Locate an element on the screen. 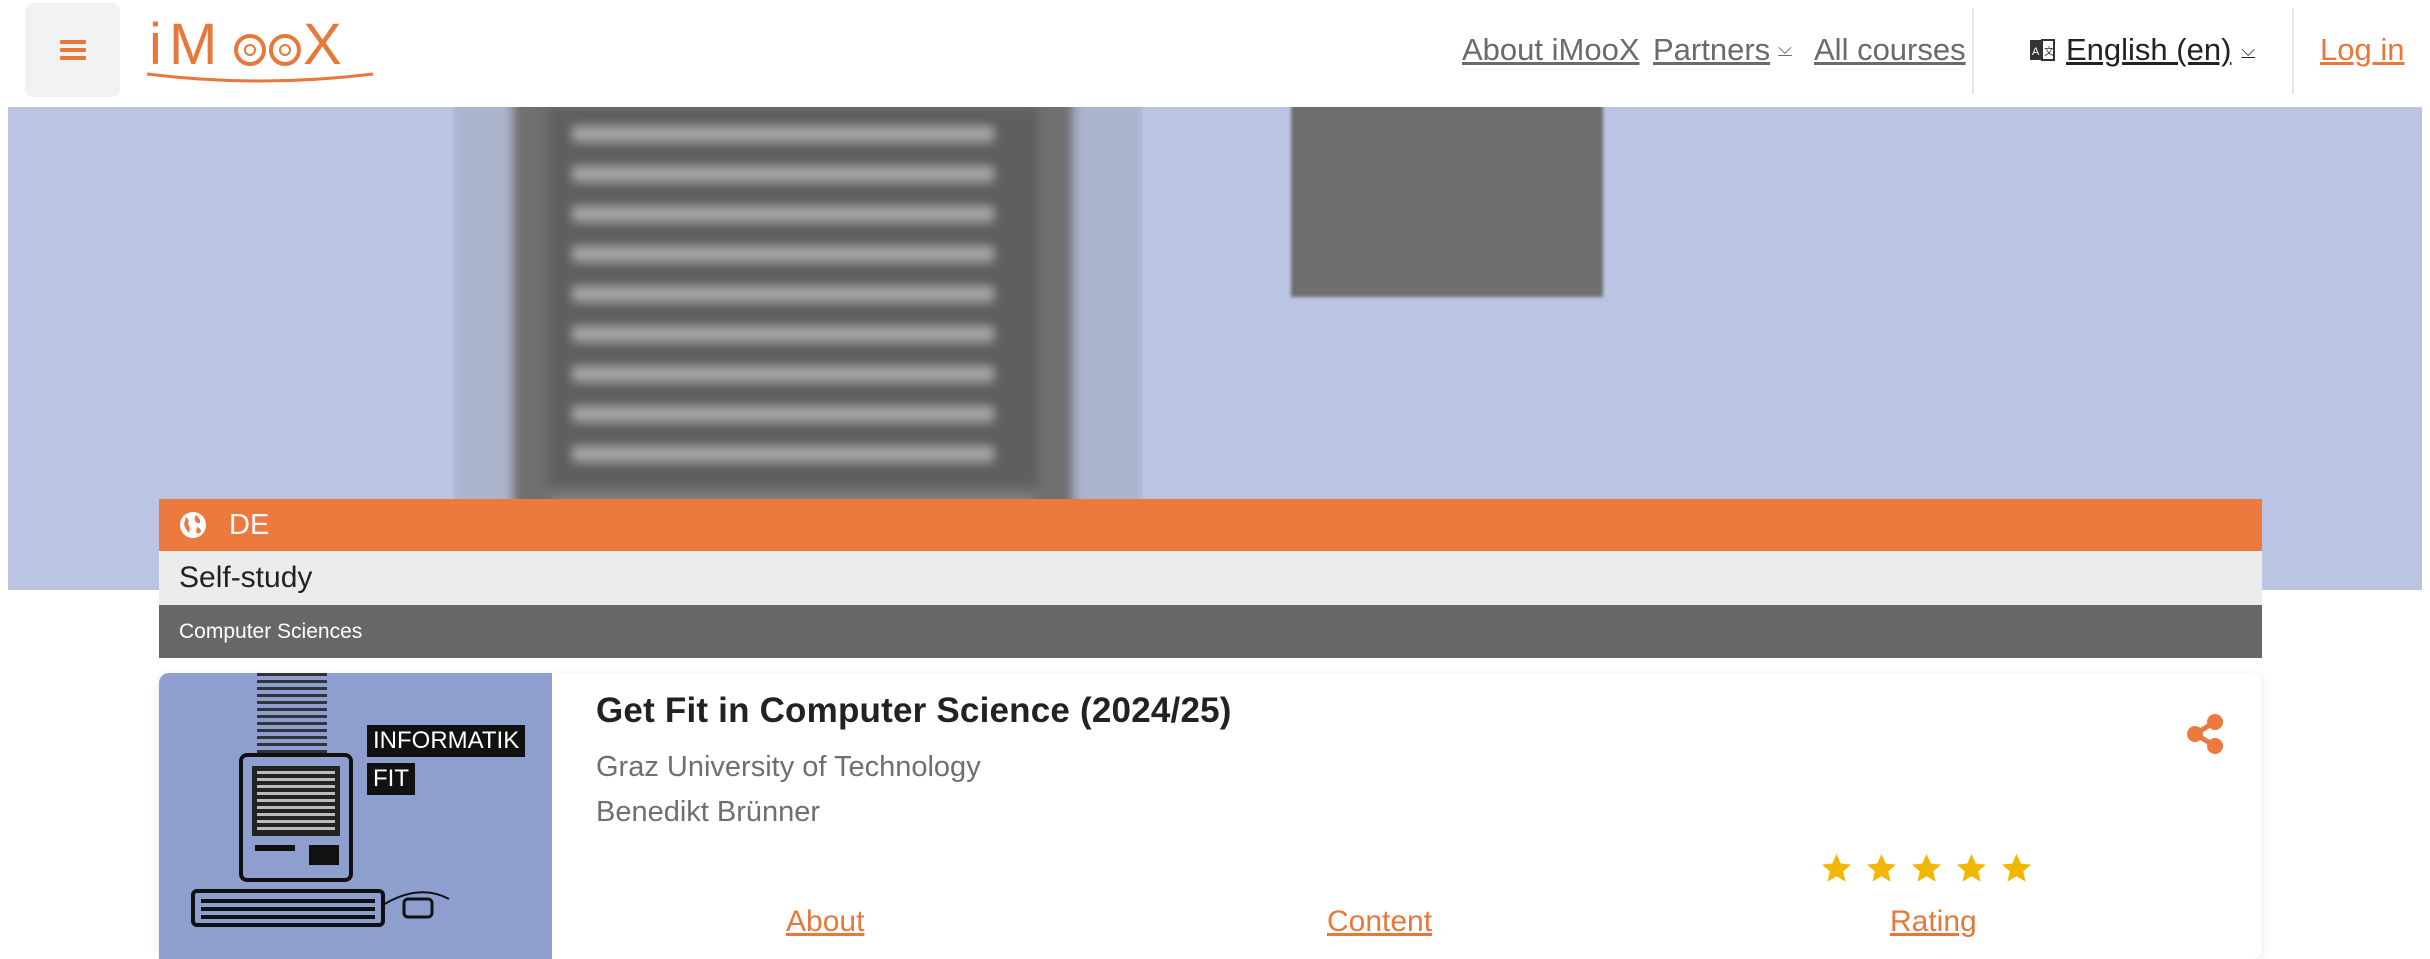 The height and width of the screenshot is (959, 2430). menu-toggle-button is located at coordinates (72, 50).